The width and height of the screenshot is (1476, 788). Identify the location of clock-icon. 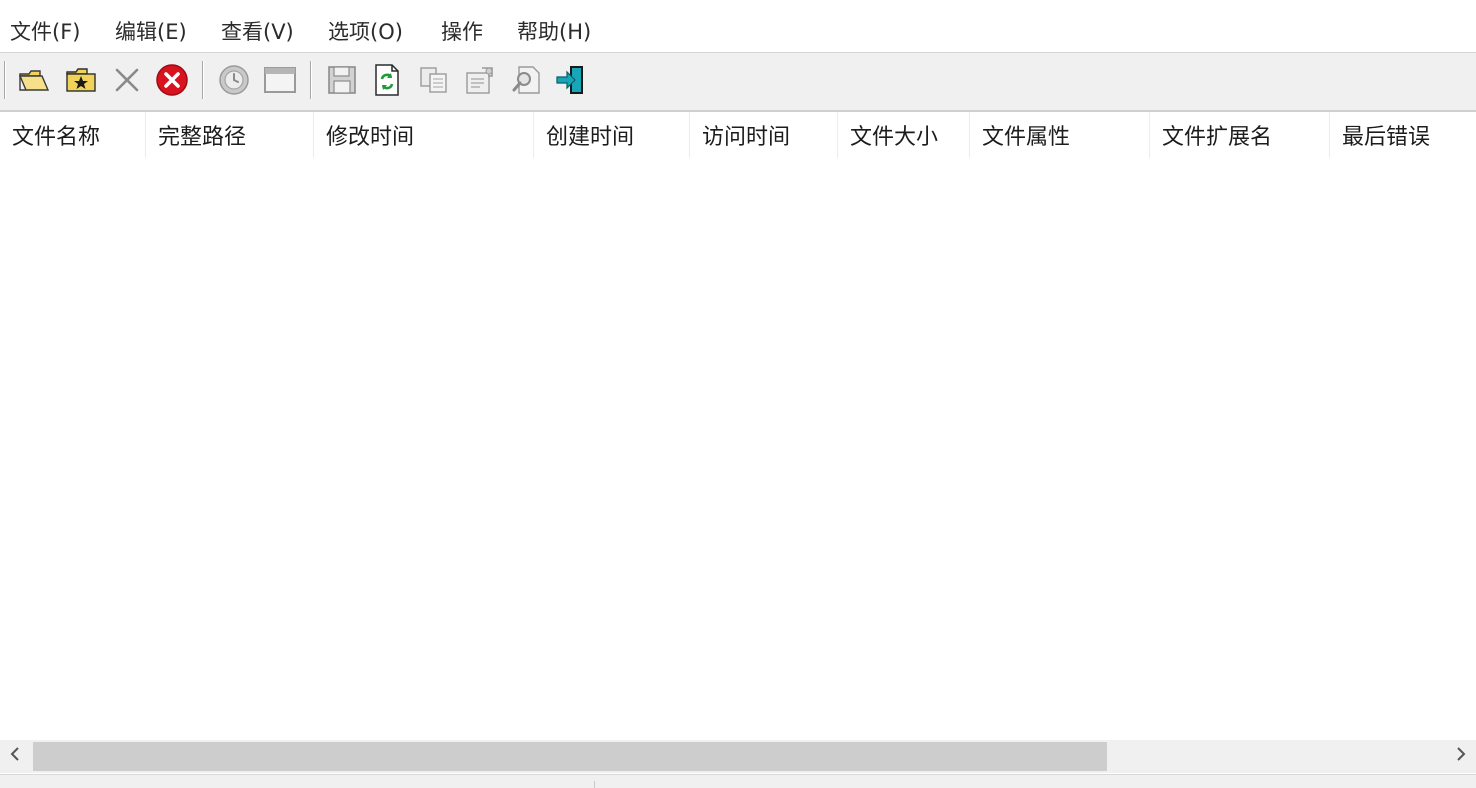
(234, 80).